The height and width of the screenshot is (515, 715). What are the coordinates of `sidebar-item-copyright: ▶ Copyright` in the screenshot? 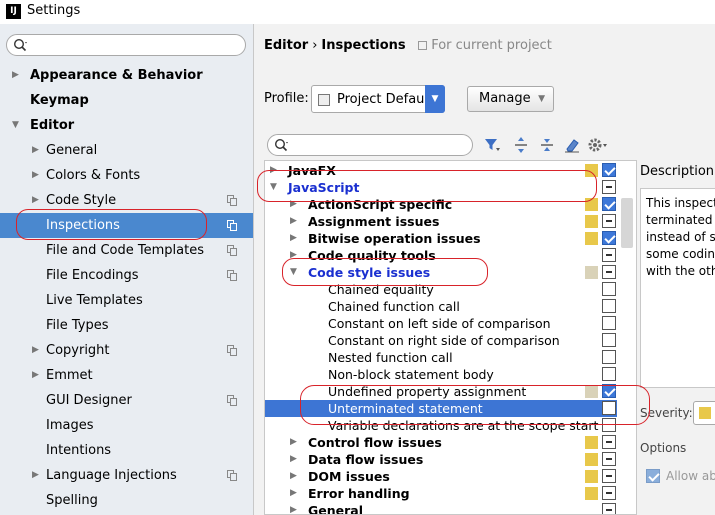 It's located at (126, 350).